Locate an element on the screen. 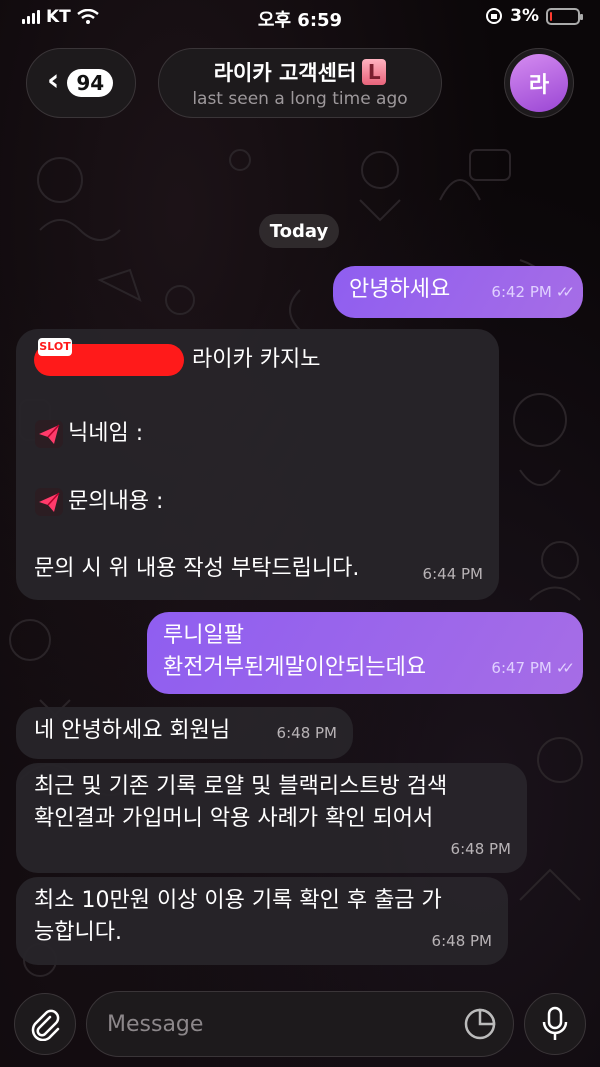 Image resolution: width=600 pixels, height=1067 pixels. back-button: ‹ 94 is located at coordinates (81, 83).